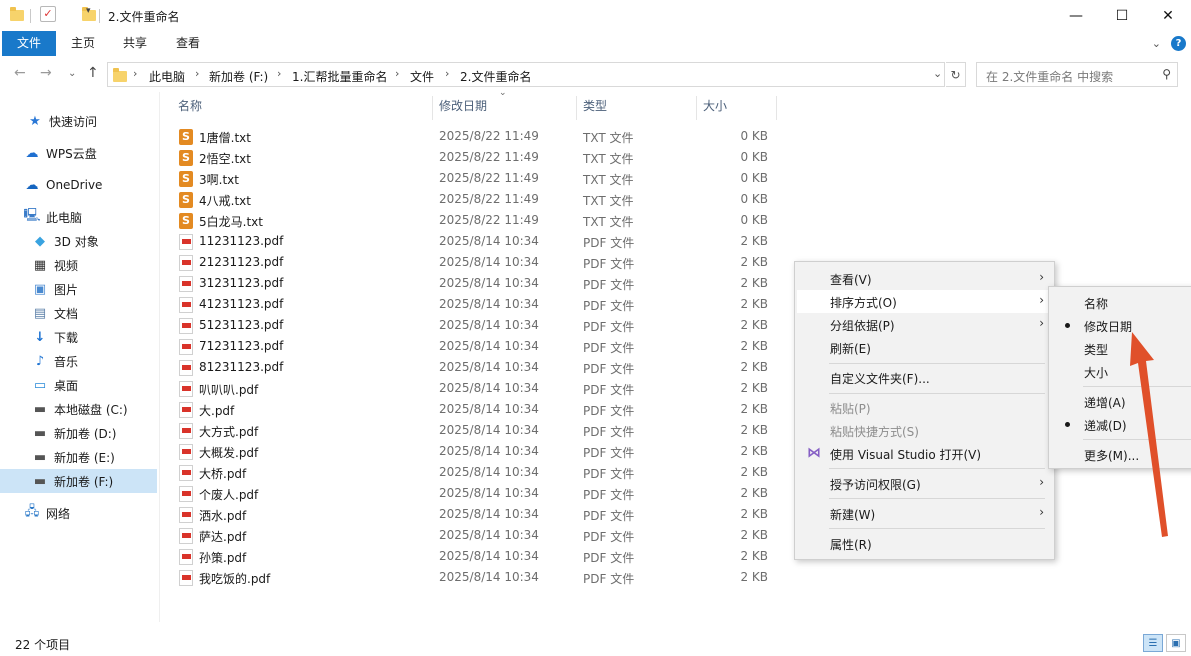 This screenshot has height=656, width=1191. What do you see at coordinates (489, 514) in the screenshot?
I see `file-date: 2025/8/14 10:34` at bounding box center [489, 514].